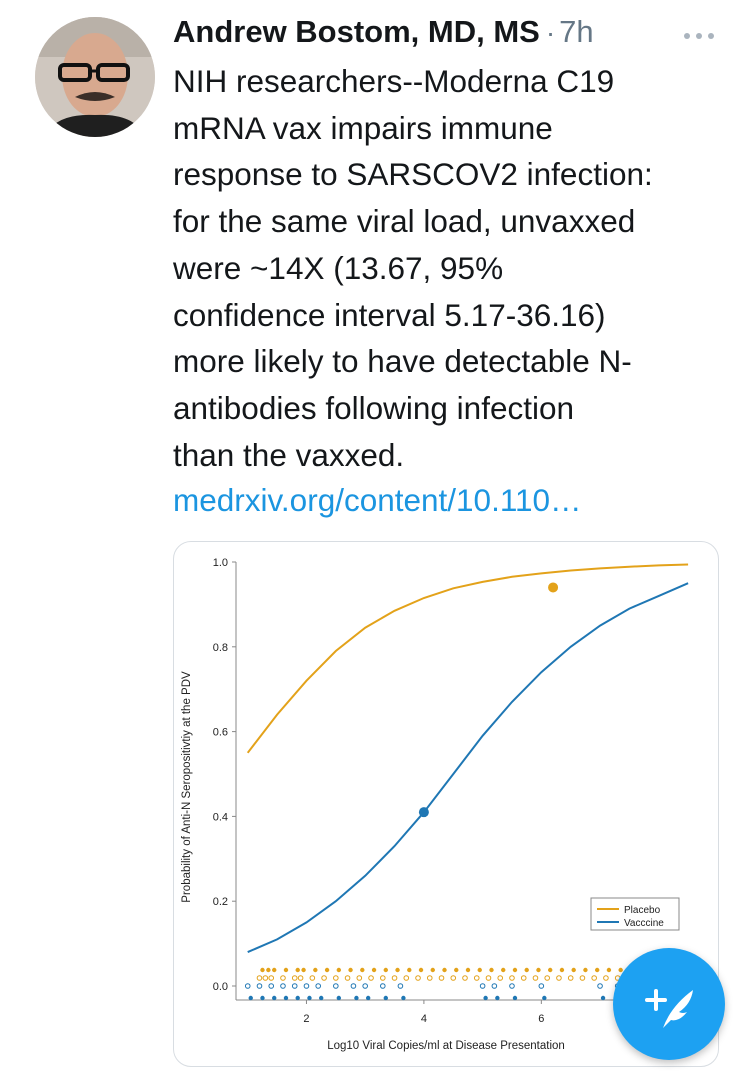 The image size is (750, 1071). Describe the element at coordinates (220, 902) in the screenshot. I see `y-tick-label: 0.2` at that location.